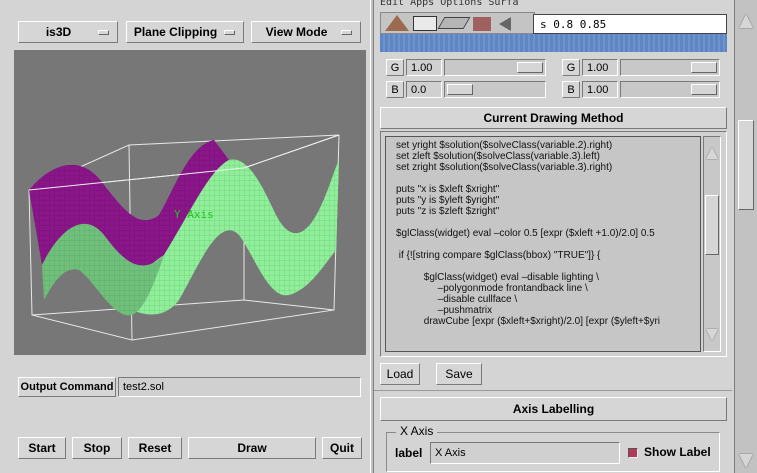 The height and width of the screenshot is (473, 757). I want to click on show-label-text: Show Label, so click(677, 452).